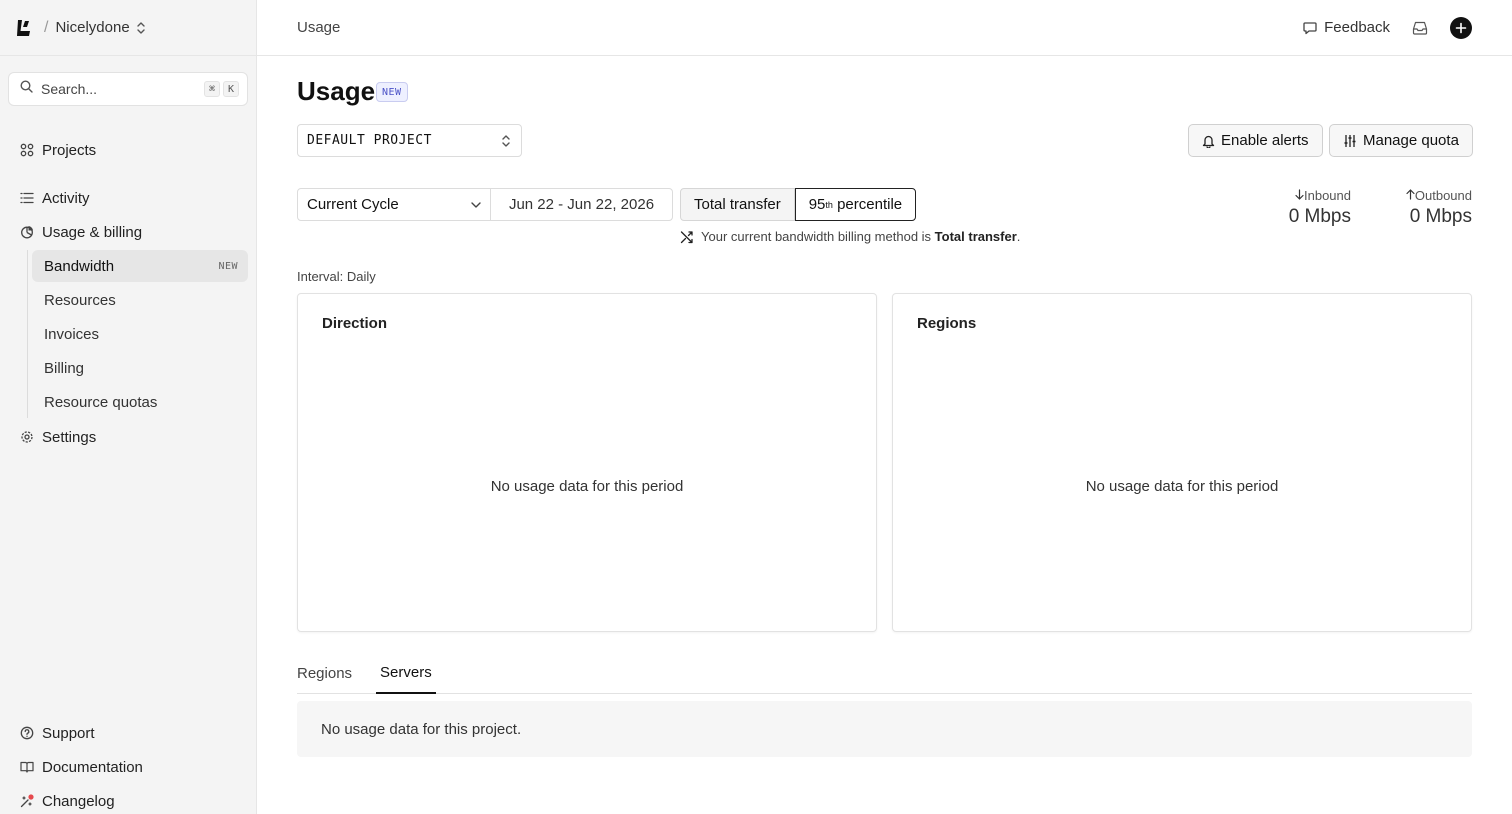 This screenshot has height=814, width=1512. What do you see at coordinates (140, 266) in the screenshot?
I see `sidebar-item-bandwidth: Bandwidth NEW` at bounding box center [140, 266].